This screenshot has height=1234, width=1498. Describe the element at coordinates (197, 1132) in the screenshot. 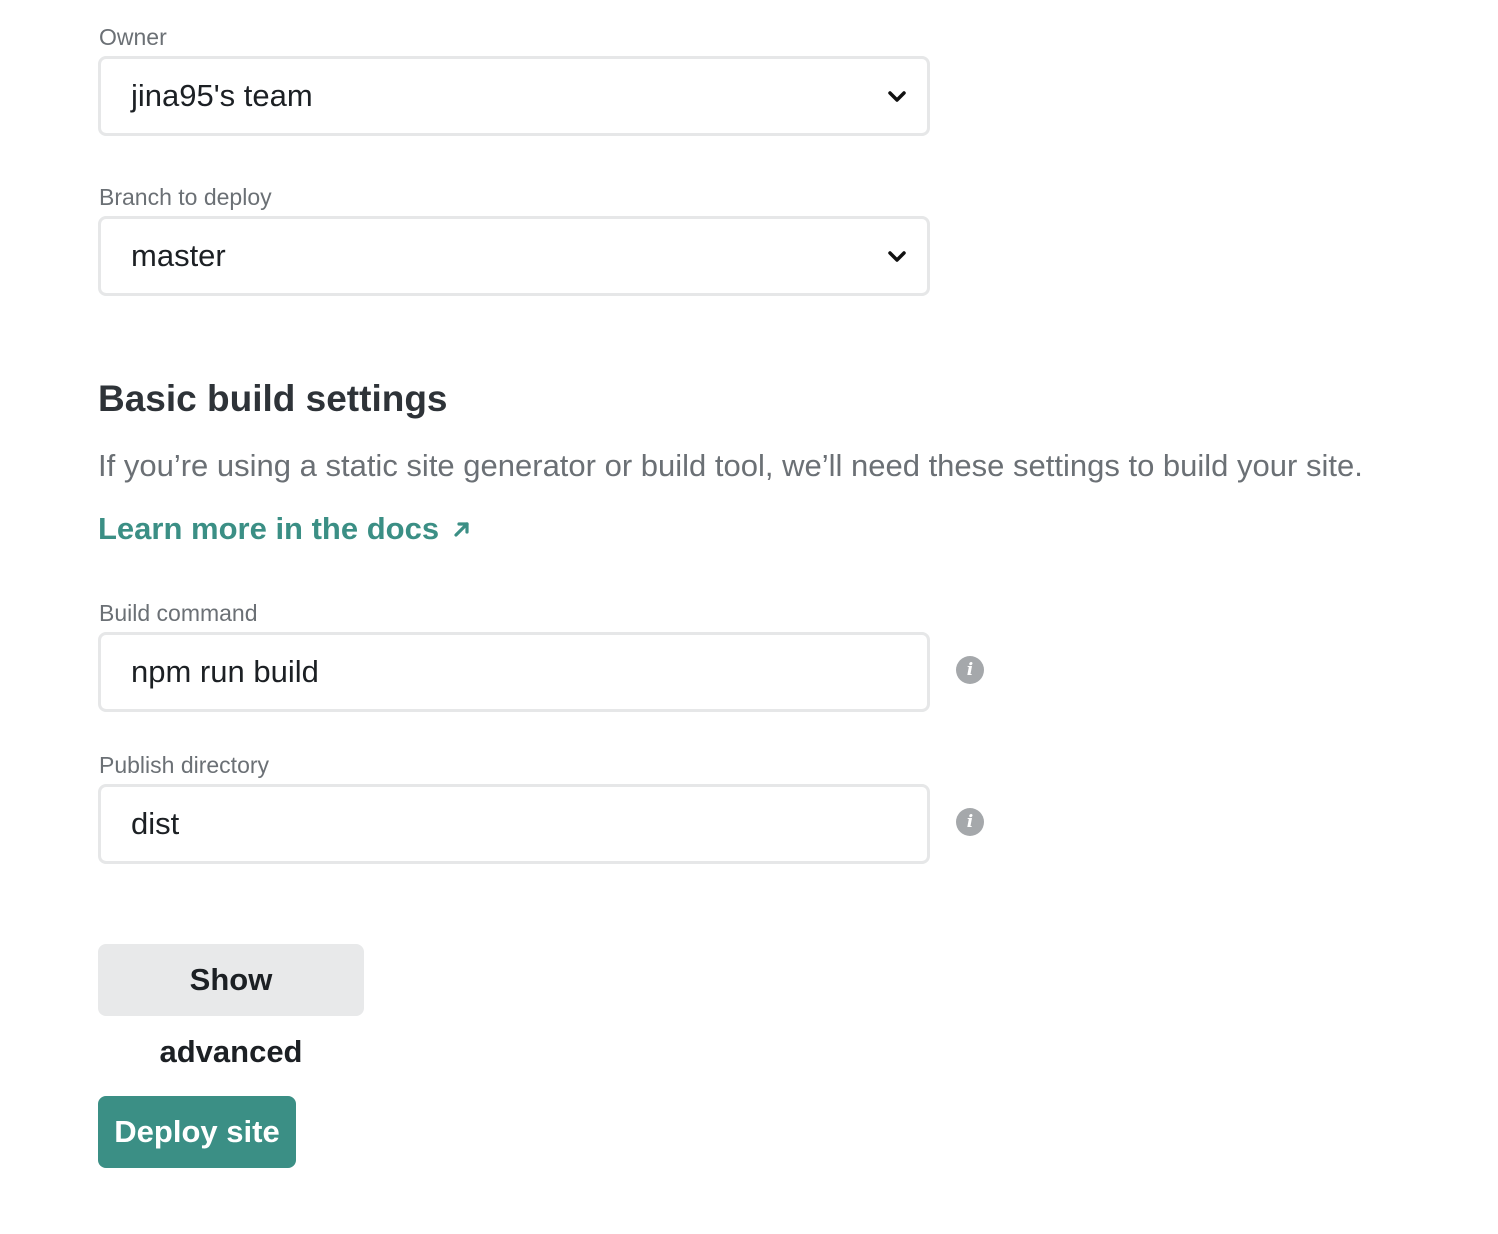

I see `deploy-site-button: Deploy site` at that location.